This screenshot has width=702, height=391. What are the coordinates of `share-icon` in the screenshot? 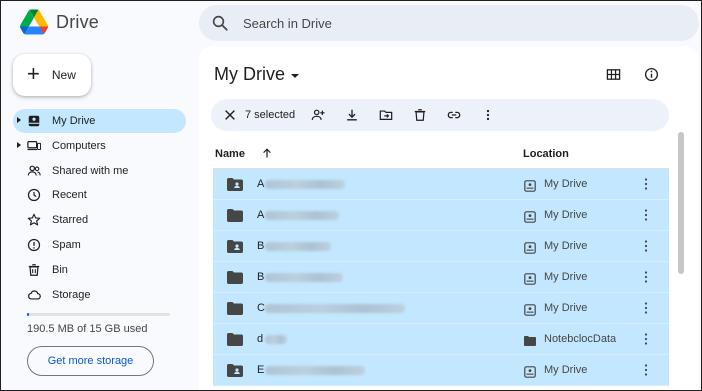 It's located at (318, 115).